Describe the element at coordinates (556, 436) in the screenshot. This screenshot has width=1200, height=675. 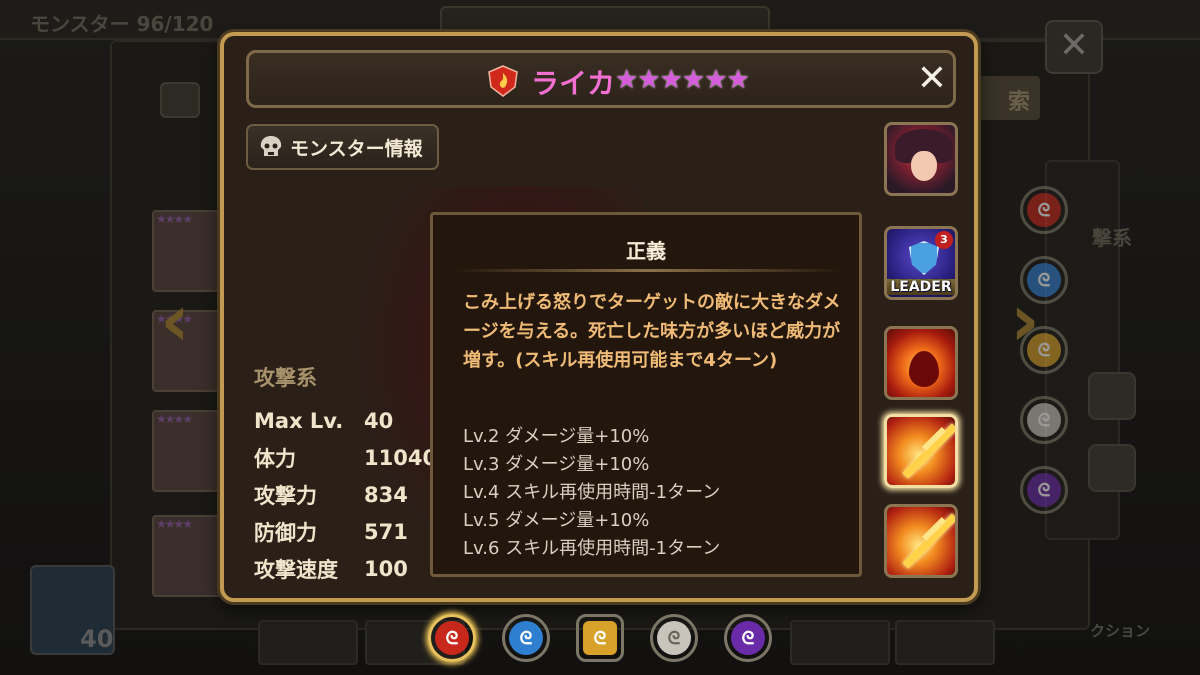
I see `skill-level-item: Lv.2 ダメージ量+10%` at that location.